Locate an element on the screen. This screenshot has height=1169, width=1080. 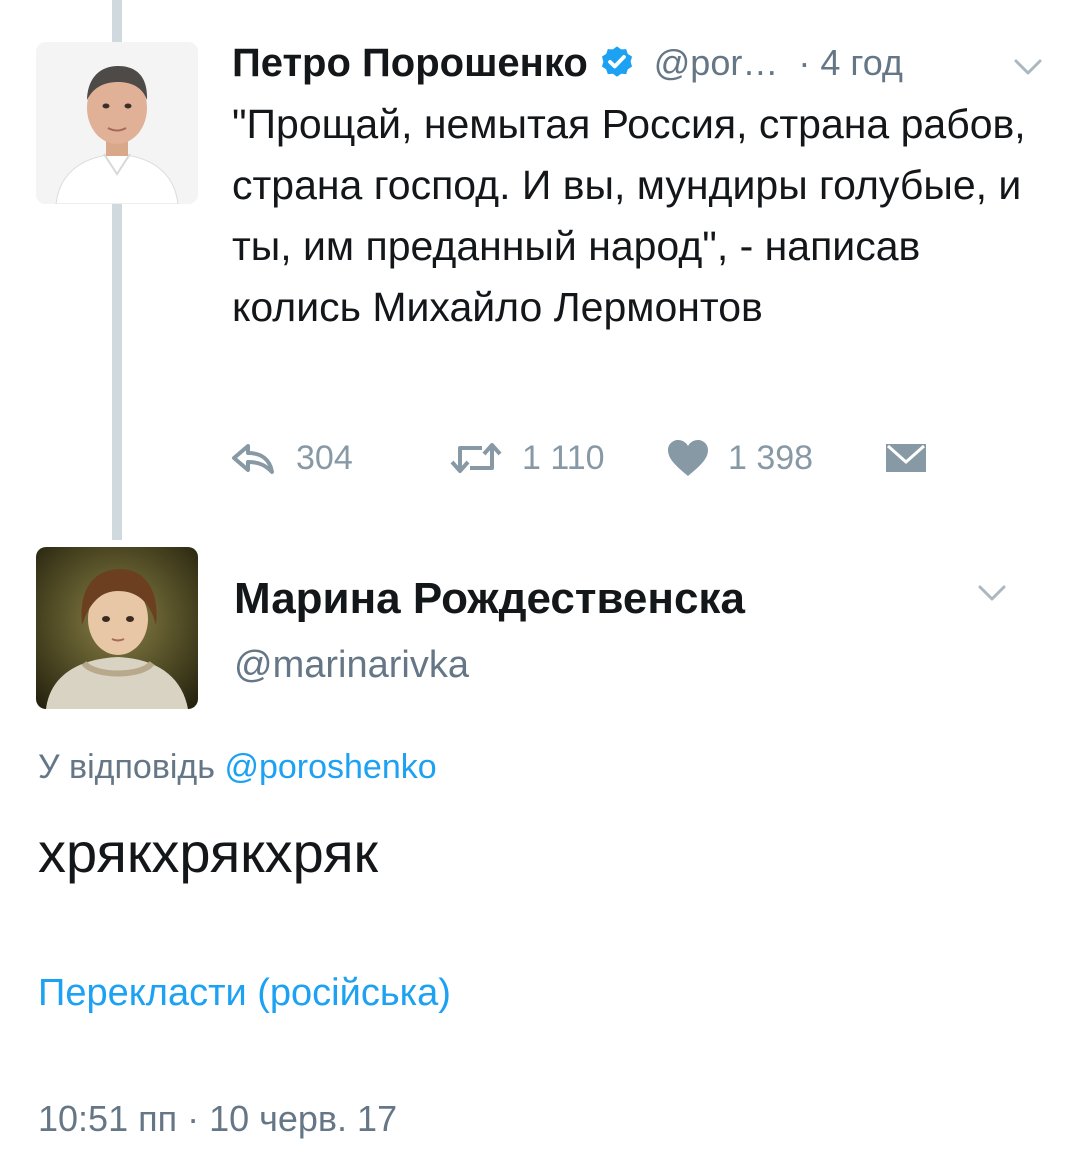
tweet-header: Петро Порошенко @por… · 4 год is located at coordinates (567, 63).